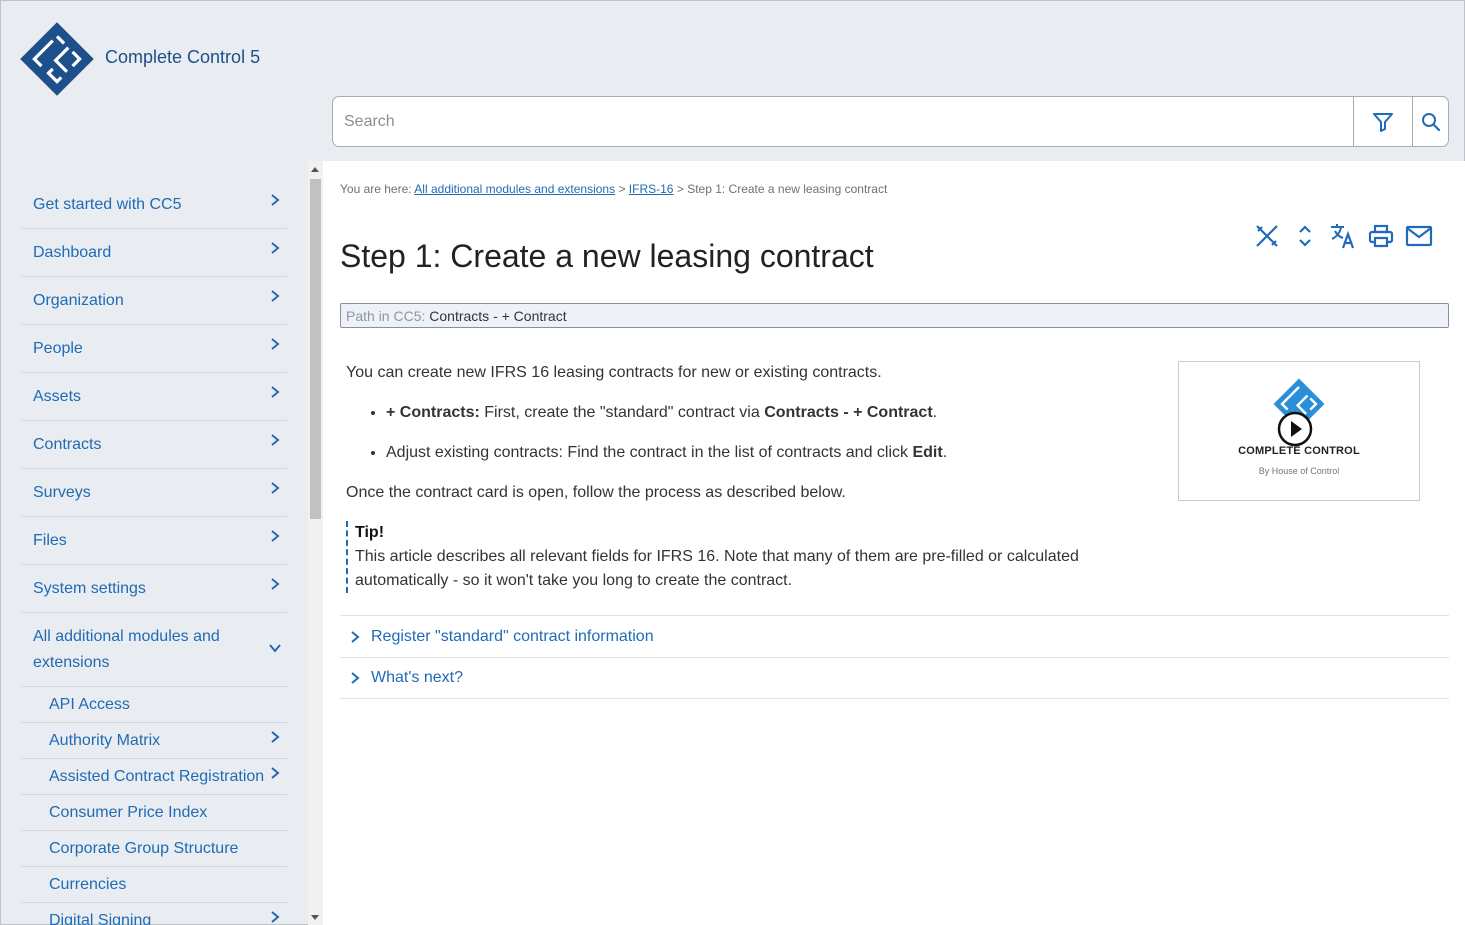 The image size is (1465, 925). What do you see at coordinates (607, 256) in the screenshot?
I see `page-title: Step 1: Create a new leasing contract` at bounding box center [607, 256].